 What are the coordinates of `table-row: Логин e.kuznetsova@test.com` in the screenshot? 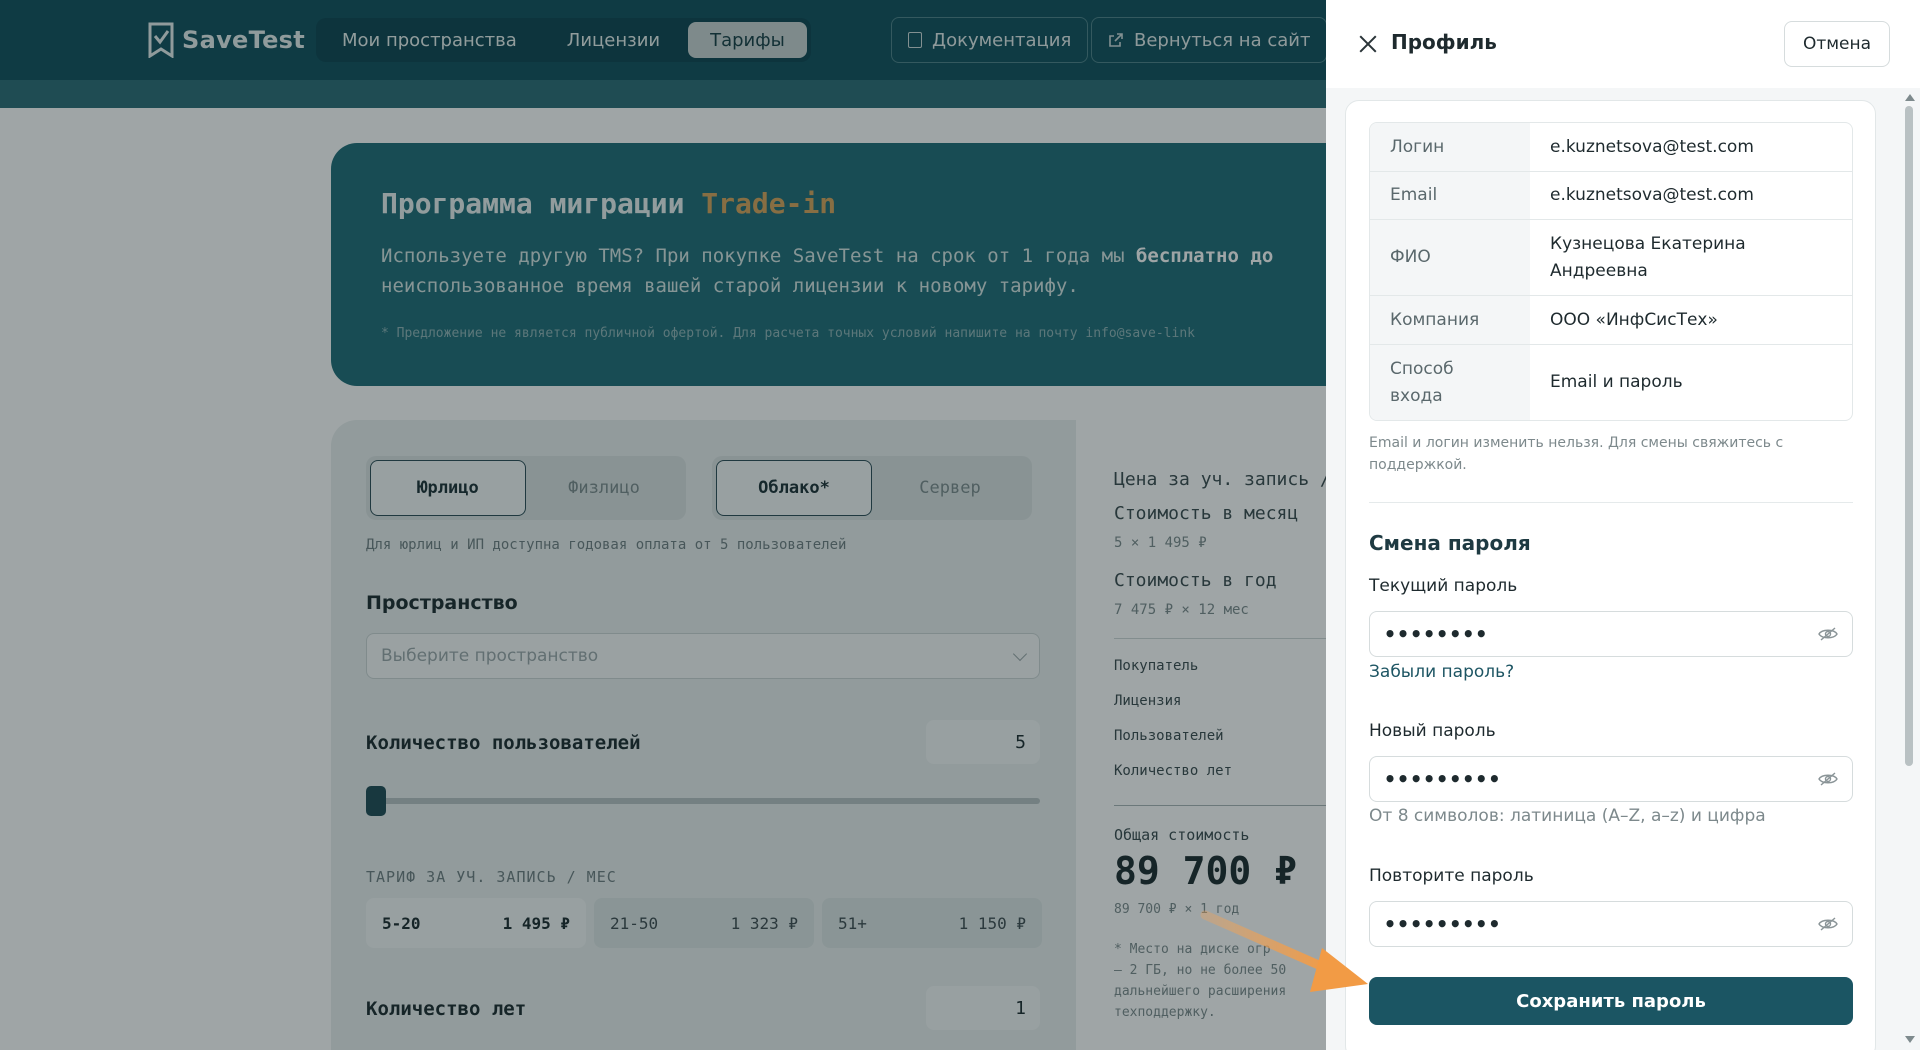 It's located at (1611, 147).